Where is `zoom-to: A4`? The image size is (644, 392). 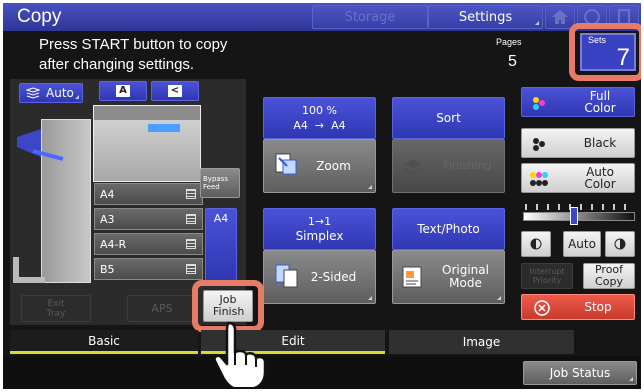
zoom-to: A4 is located at coordinates (338, 125).